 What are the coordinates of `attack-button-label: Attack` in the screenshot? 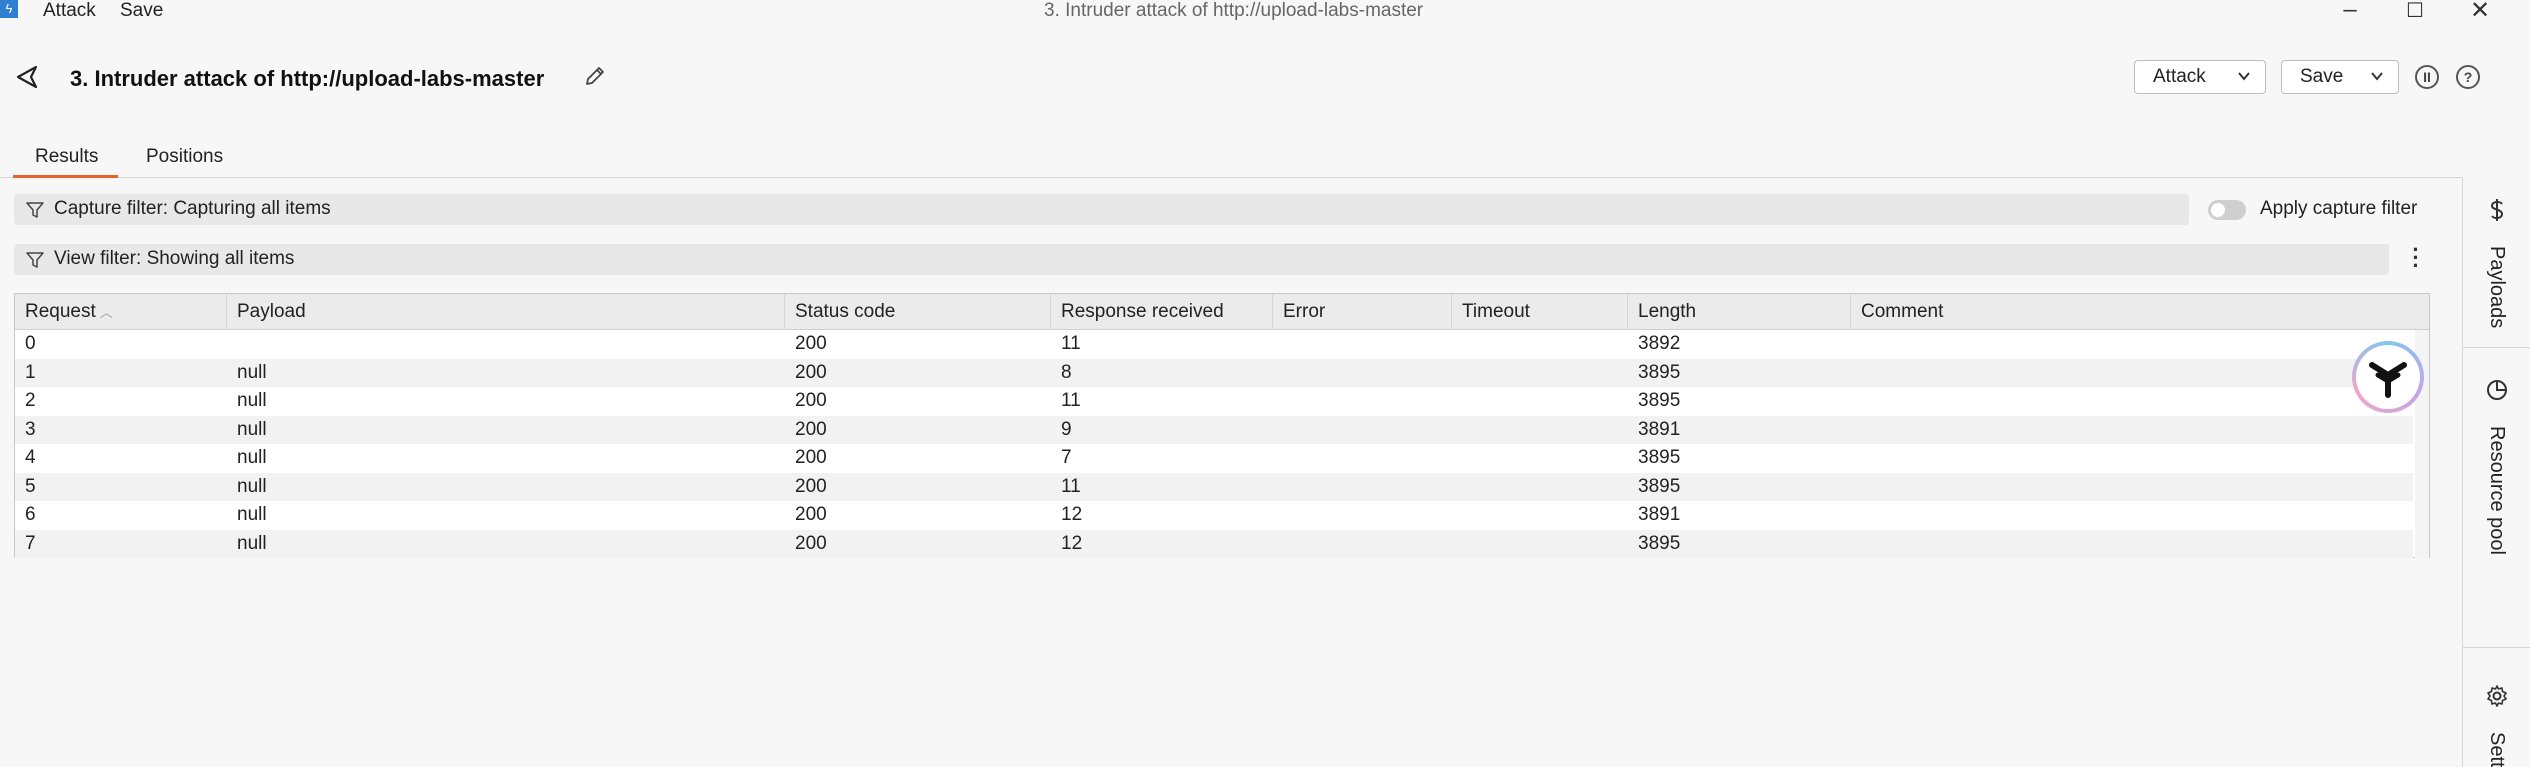 It's located at (2179, 76).